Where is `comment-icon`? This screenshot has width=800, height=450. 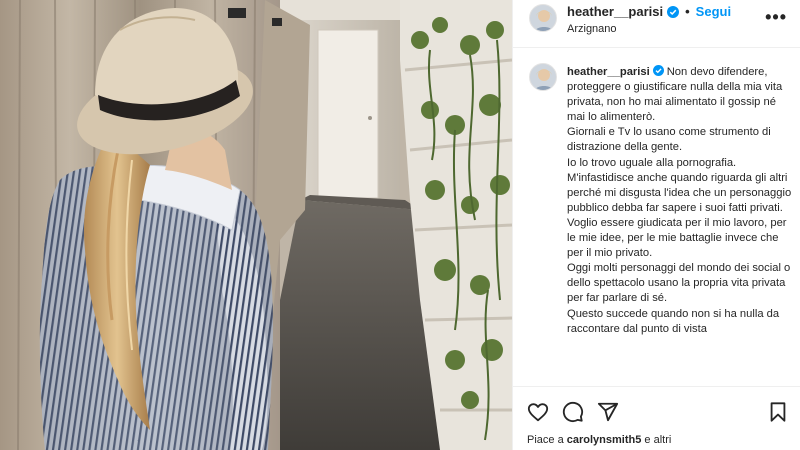
comment-icon is located at coordinates (573, 412).